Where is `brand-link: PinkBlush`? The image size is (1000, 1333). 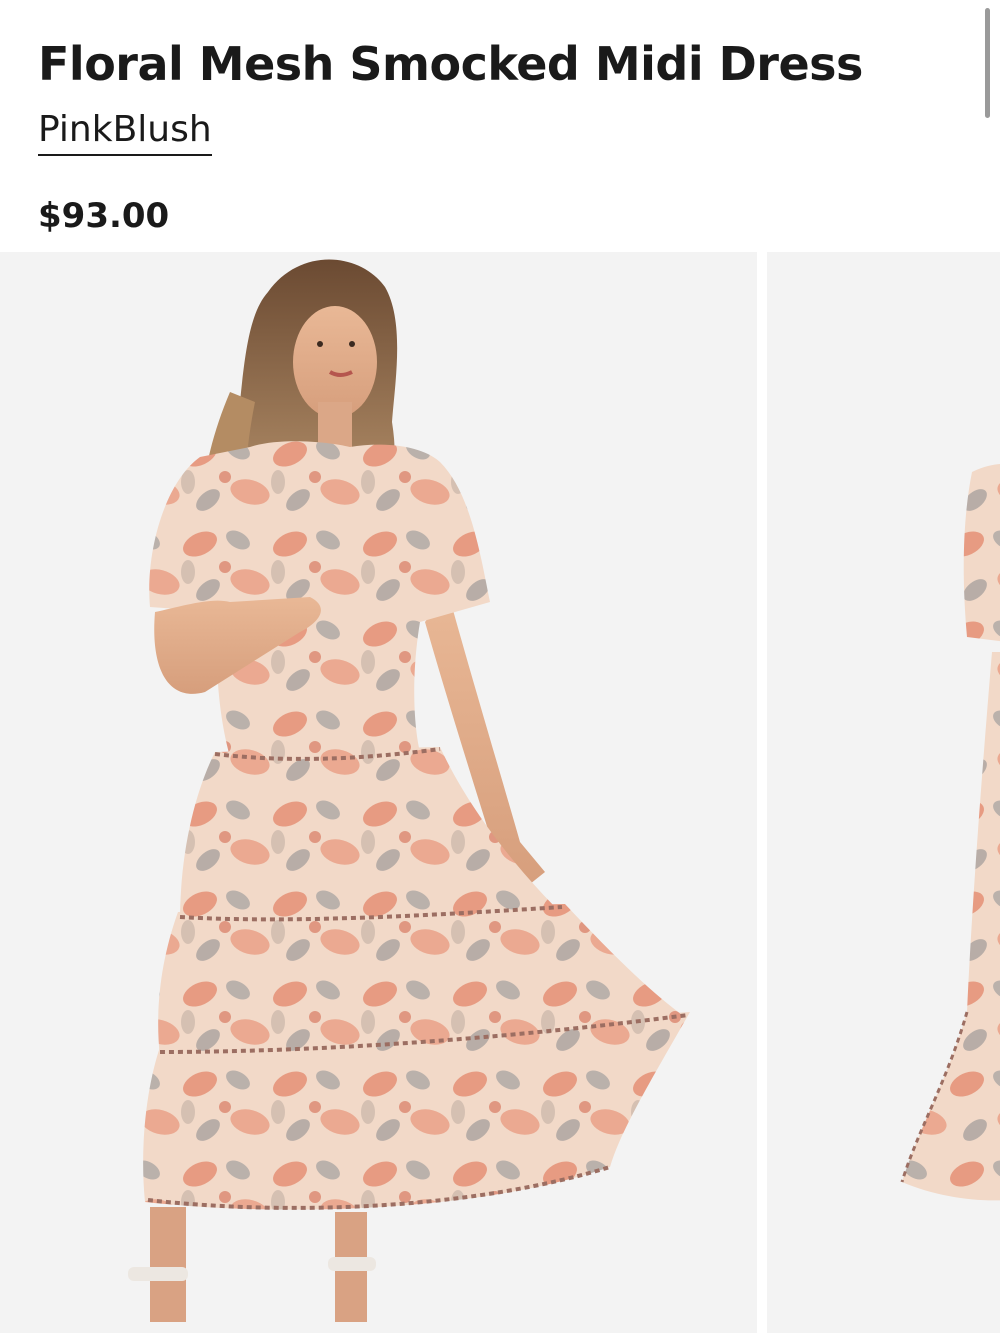 brand-link: PinkBlush is located at coordinates (125, 132).